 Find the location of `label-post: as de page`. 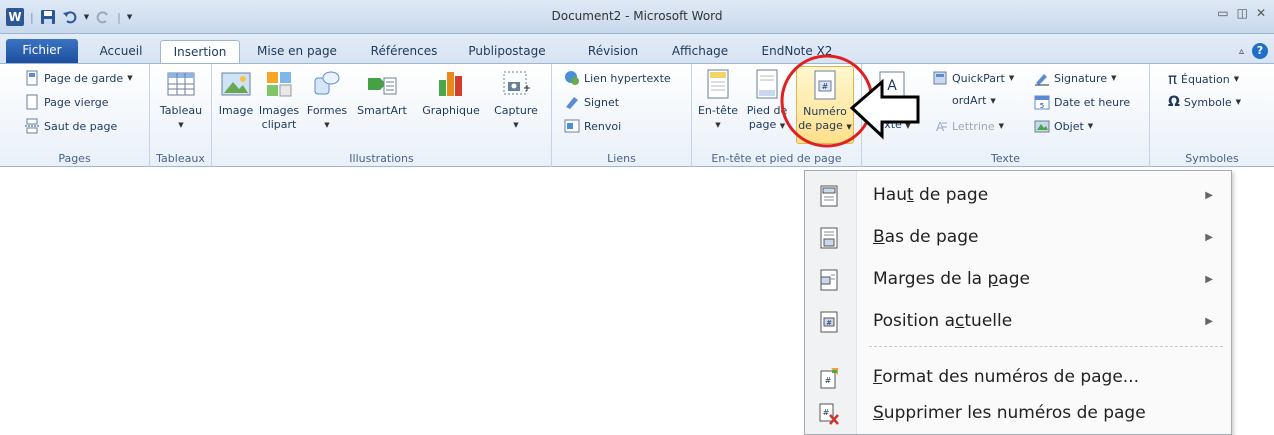

label-post: as de page is located at coordinates (931, 237).